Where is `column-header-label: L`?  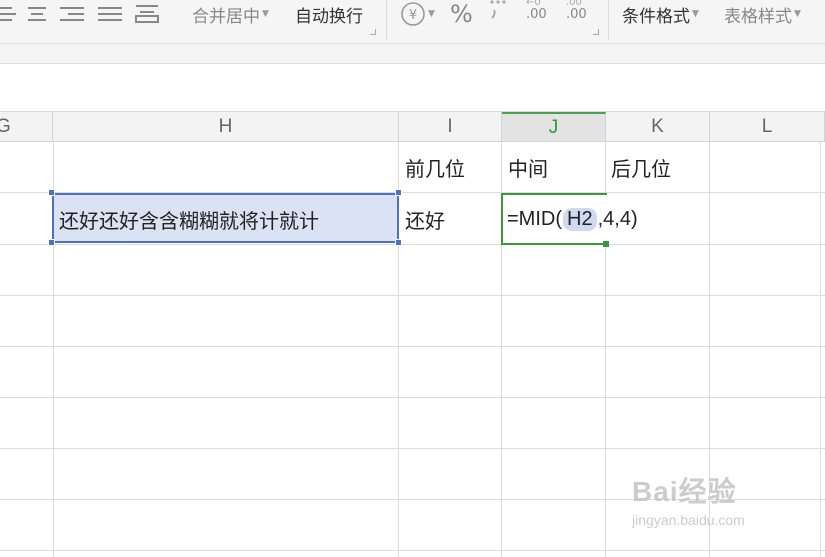 column-header-label: L is located at coordinates (767, 126).